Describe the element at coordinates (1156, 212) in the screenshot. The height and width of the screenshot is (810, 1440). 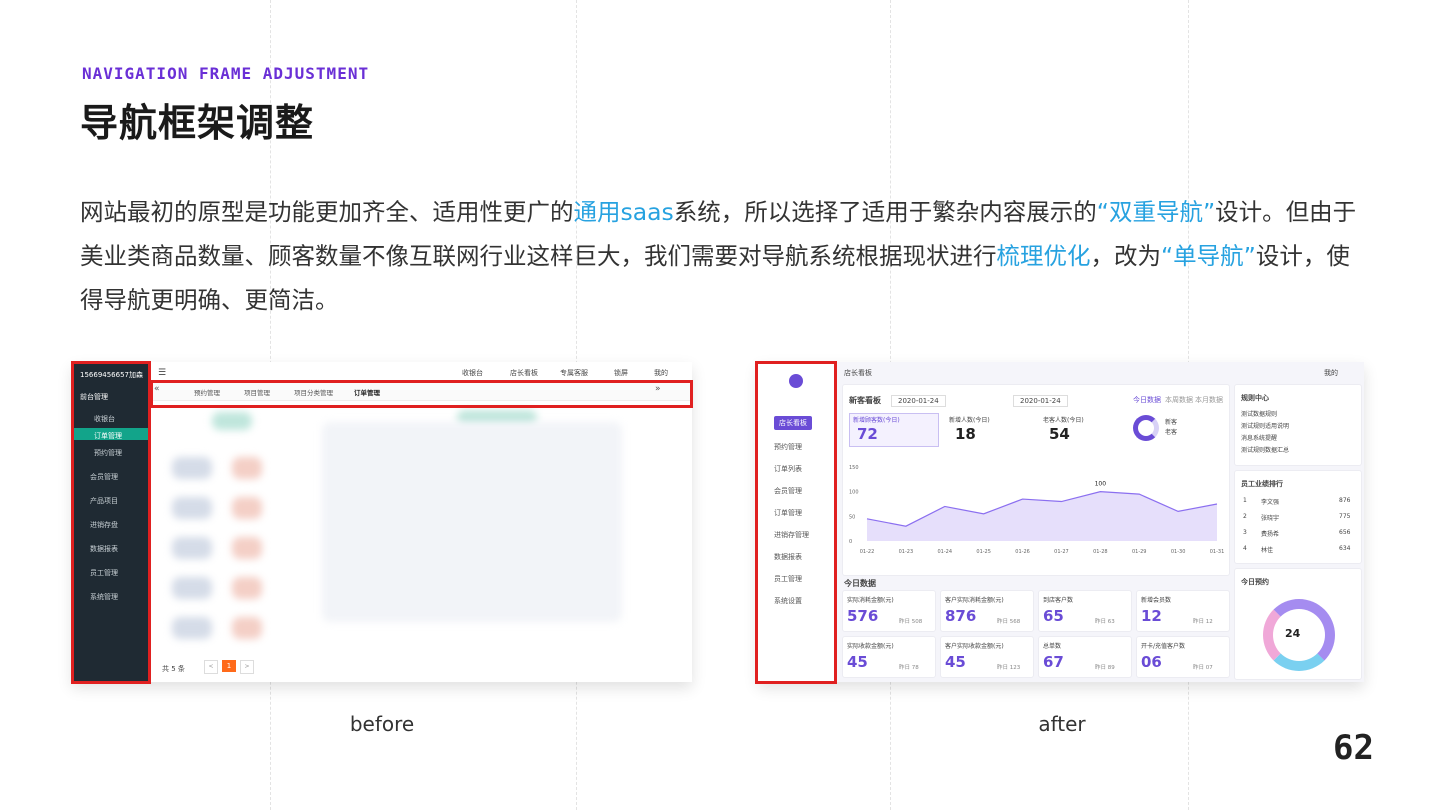
I see `para-highlight: “双重导航”` at that location.